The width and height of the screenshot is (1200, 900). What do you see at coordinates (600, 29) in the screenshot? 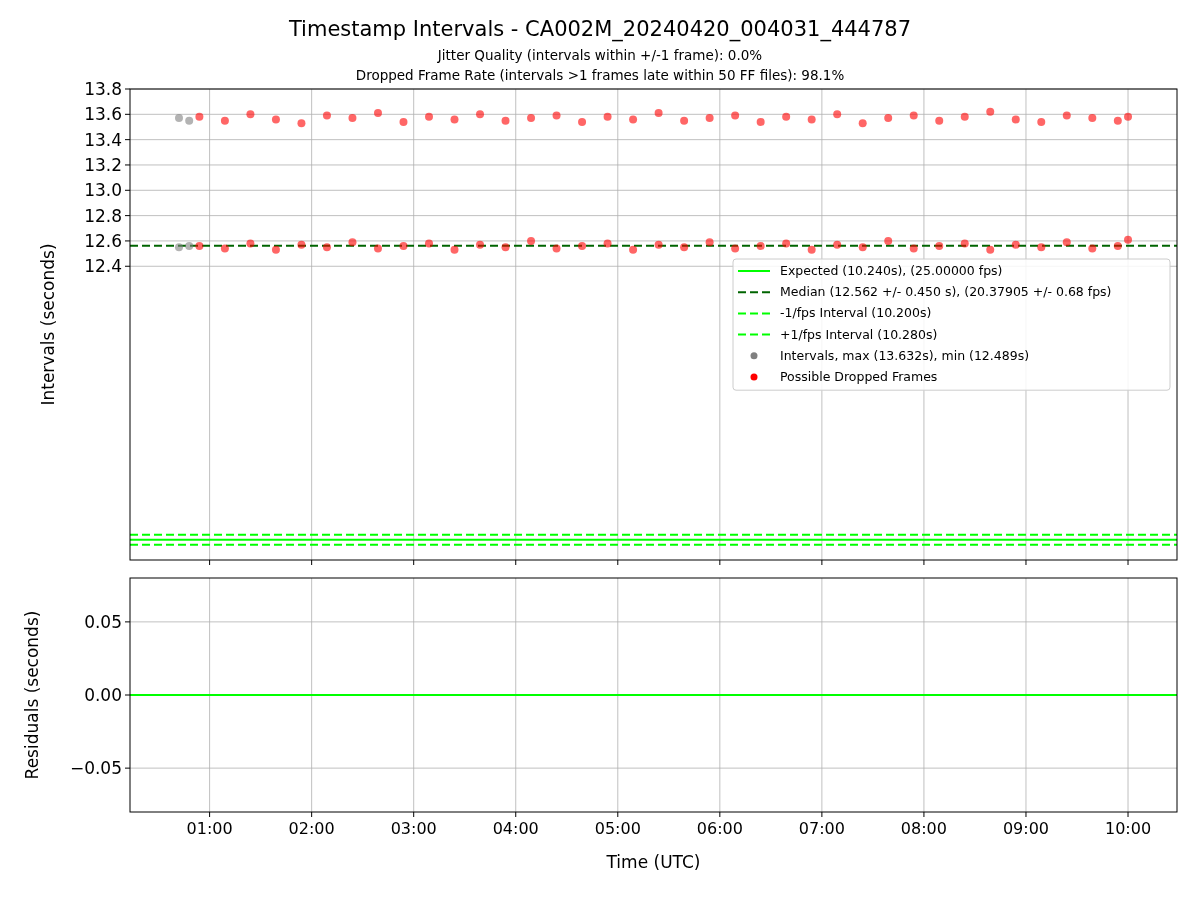
I see `chart-title: Timestamp Intervals - CA002M_20240420_004031_444787` at bounding box center [600, 29].